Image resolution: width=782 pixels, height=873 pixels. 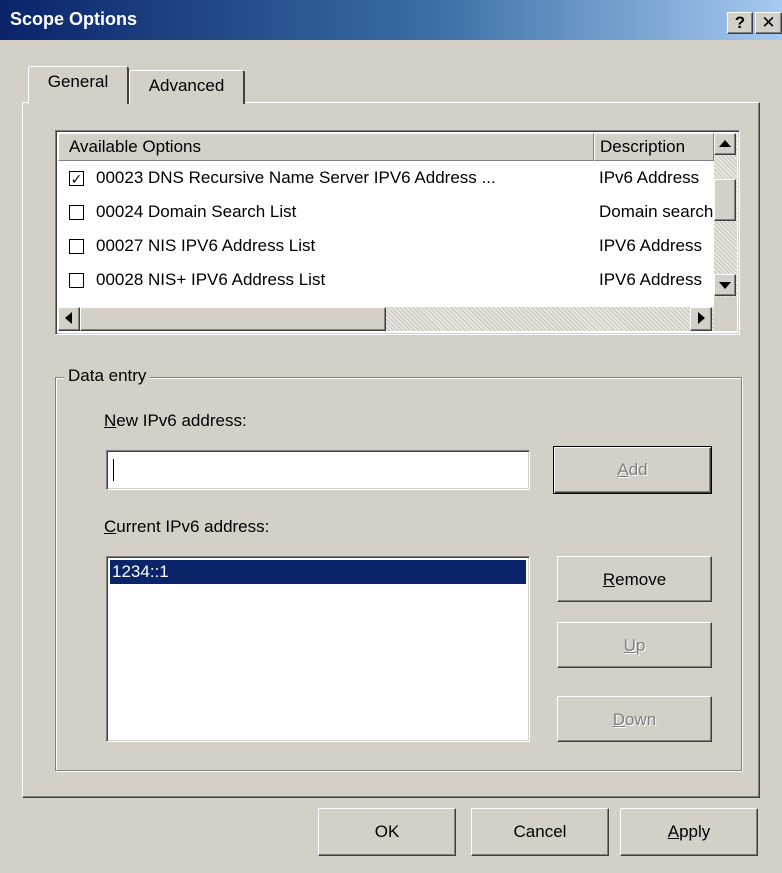 I want to click on option-name: 00027 NIS IPV6 Address List, so click(x=206, y=245).